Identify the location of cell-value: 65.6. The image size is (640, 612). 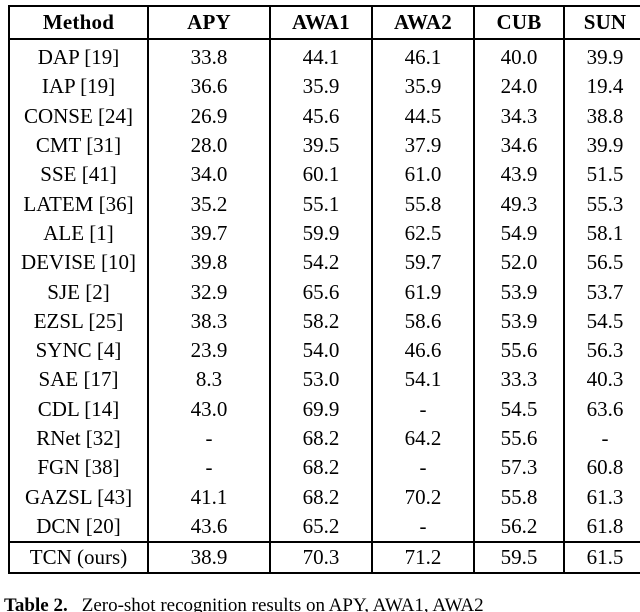
(320, 292).